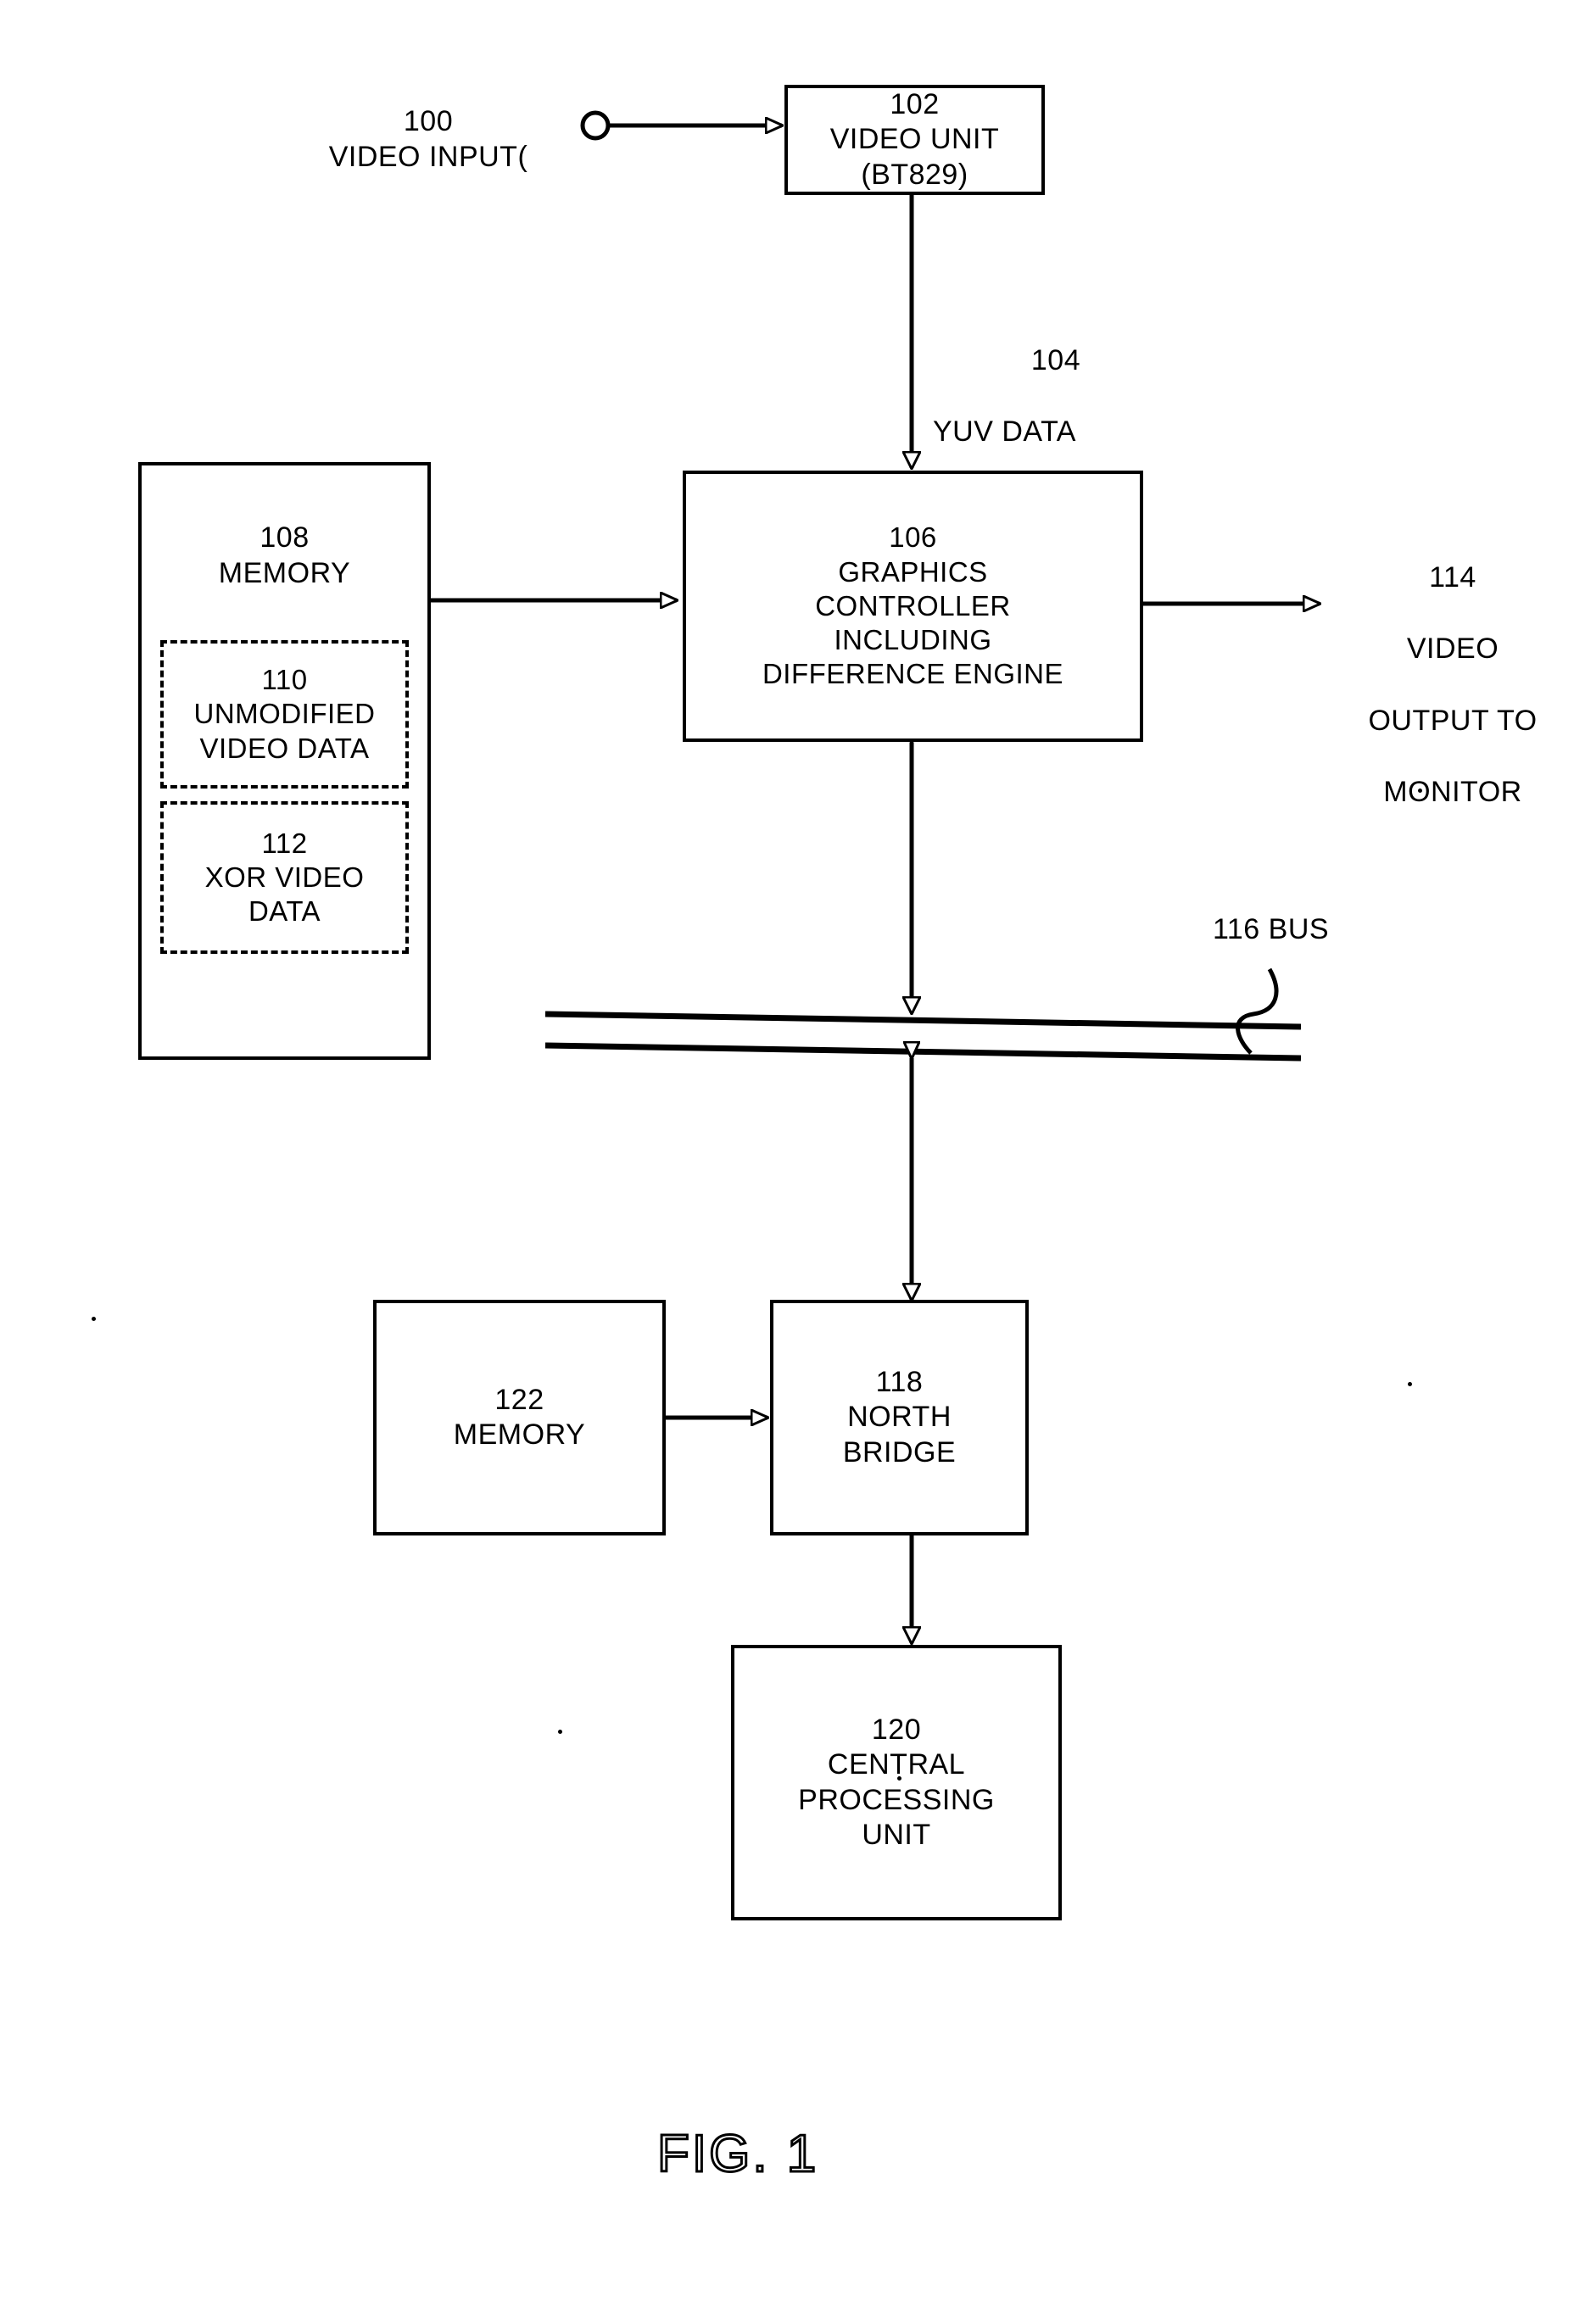 This screenshot has width=1574, height=2324. I want to click on cpu-ref: 120, so click(896, 1730).